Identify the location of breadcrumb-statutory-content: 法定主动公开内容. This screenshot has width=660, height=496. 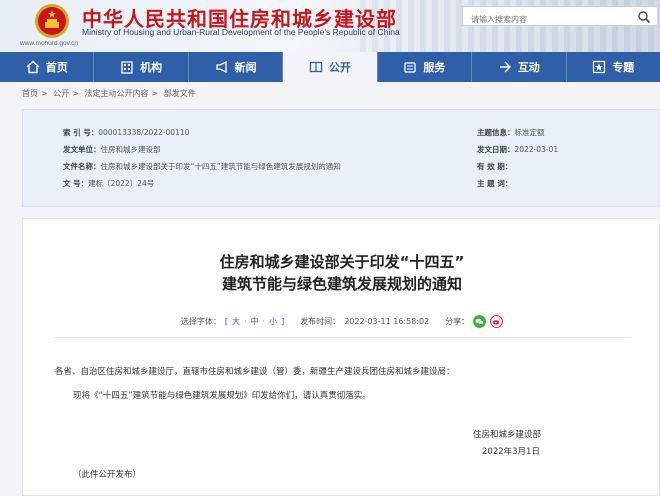
(117, 93).